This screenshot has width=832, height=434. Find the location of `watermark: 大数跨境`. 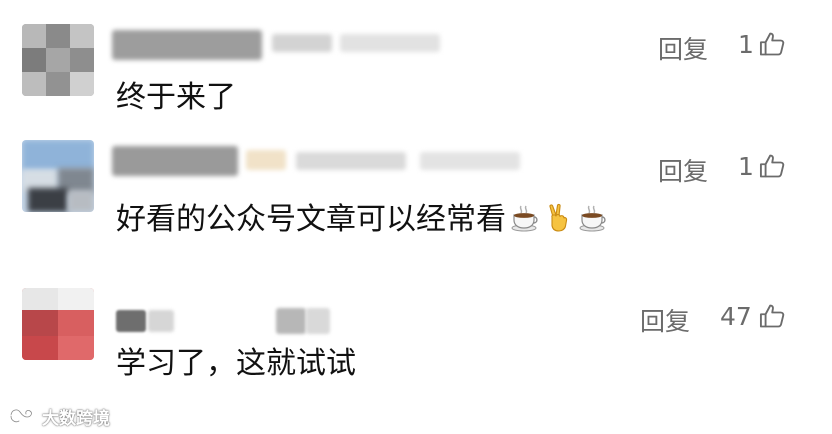

watermark: 大数跨境 is located at coordinates (59, 416).